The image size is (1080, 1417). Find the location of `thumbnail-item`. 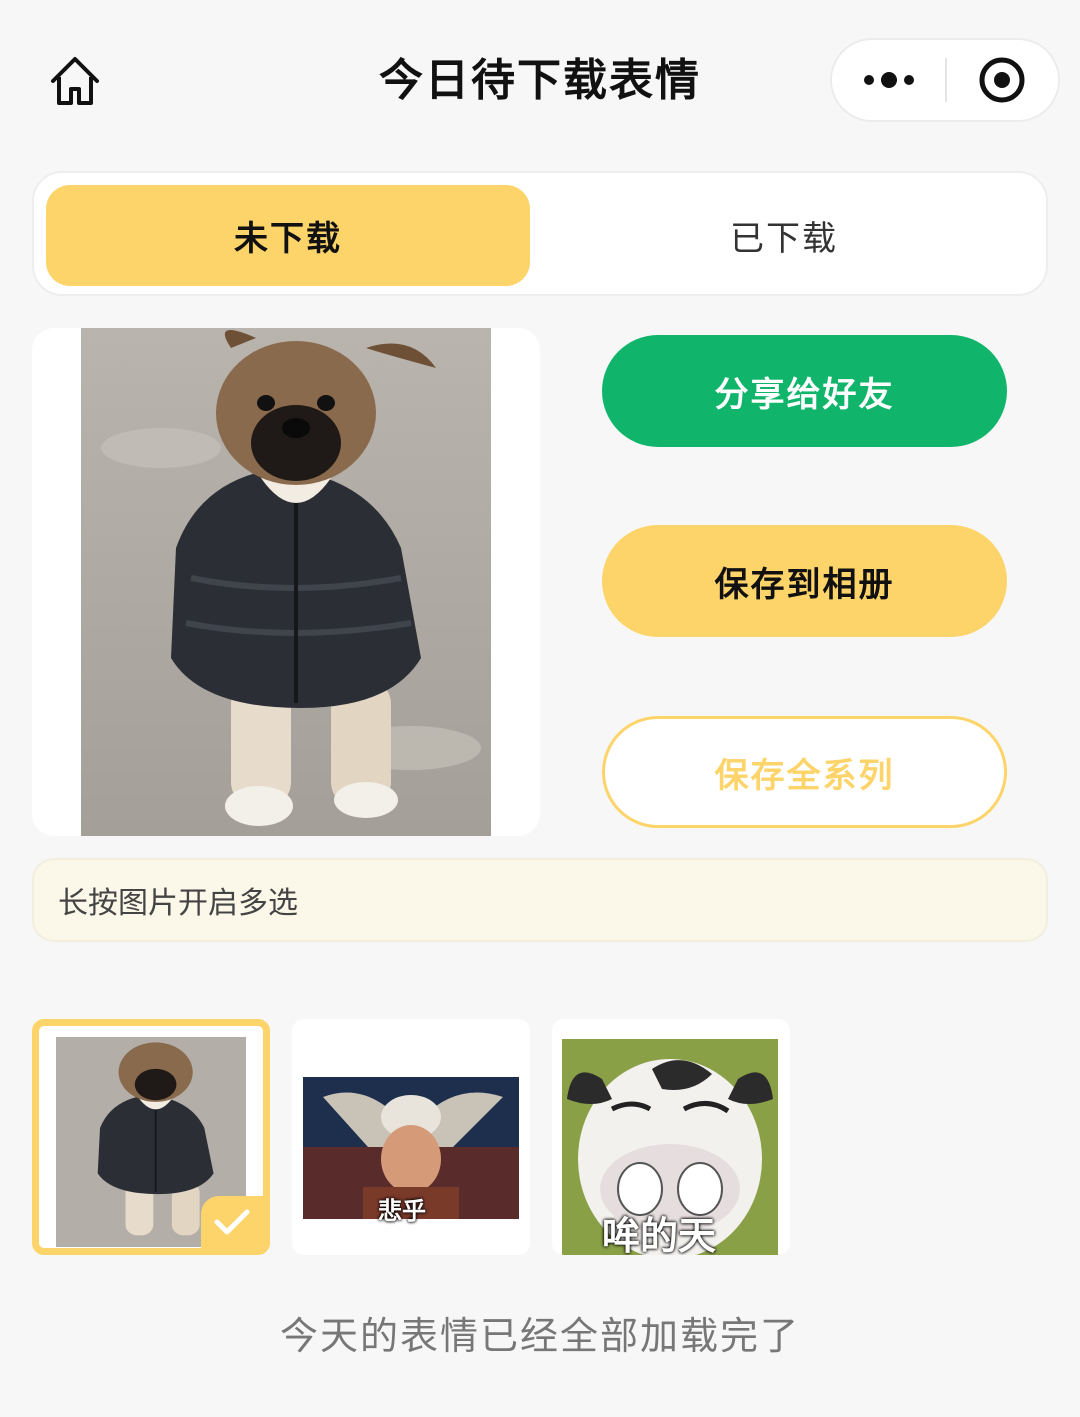

thumbnail-item is located at coordinates (151, 1137).